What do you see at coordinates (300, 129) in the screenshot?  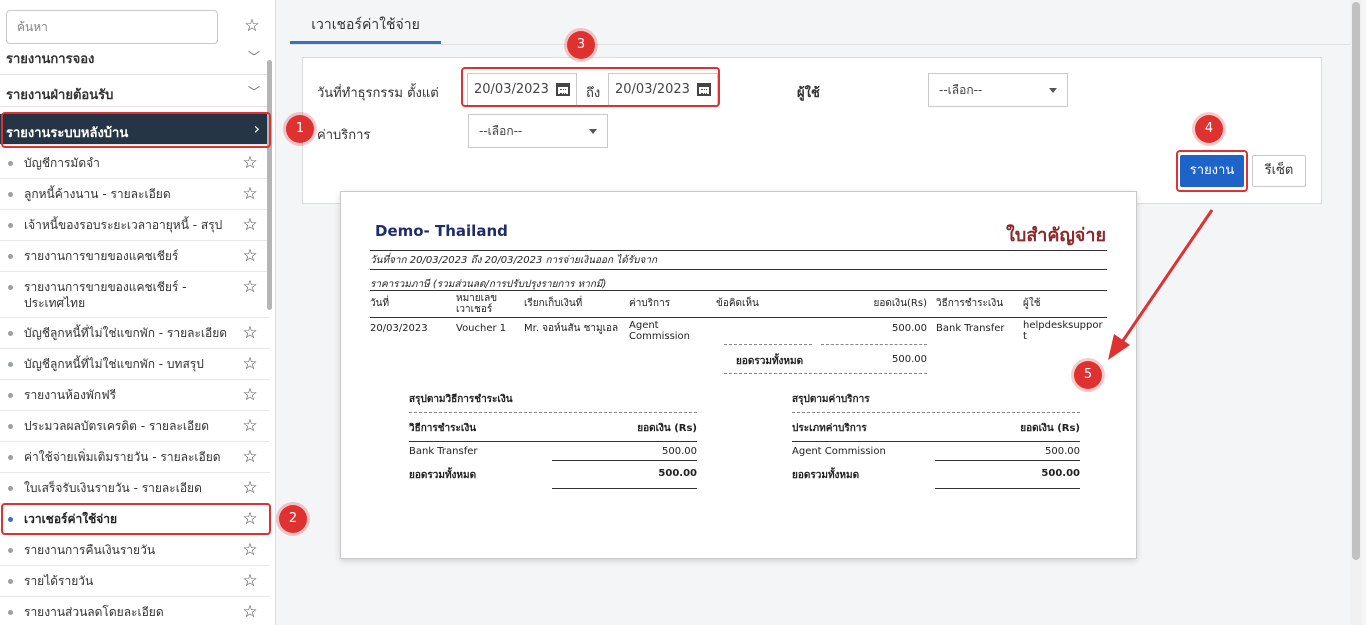 I see `step-badge-1: 1` at bounding box center [300, 129].